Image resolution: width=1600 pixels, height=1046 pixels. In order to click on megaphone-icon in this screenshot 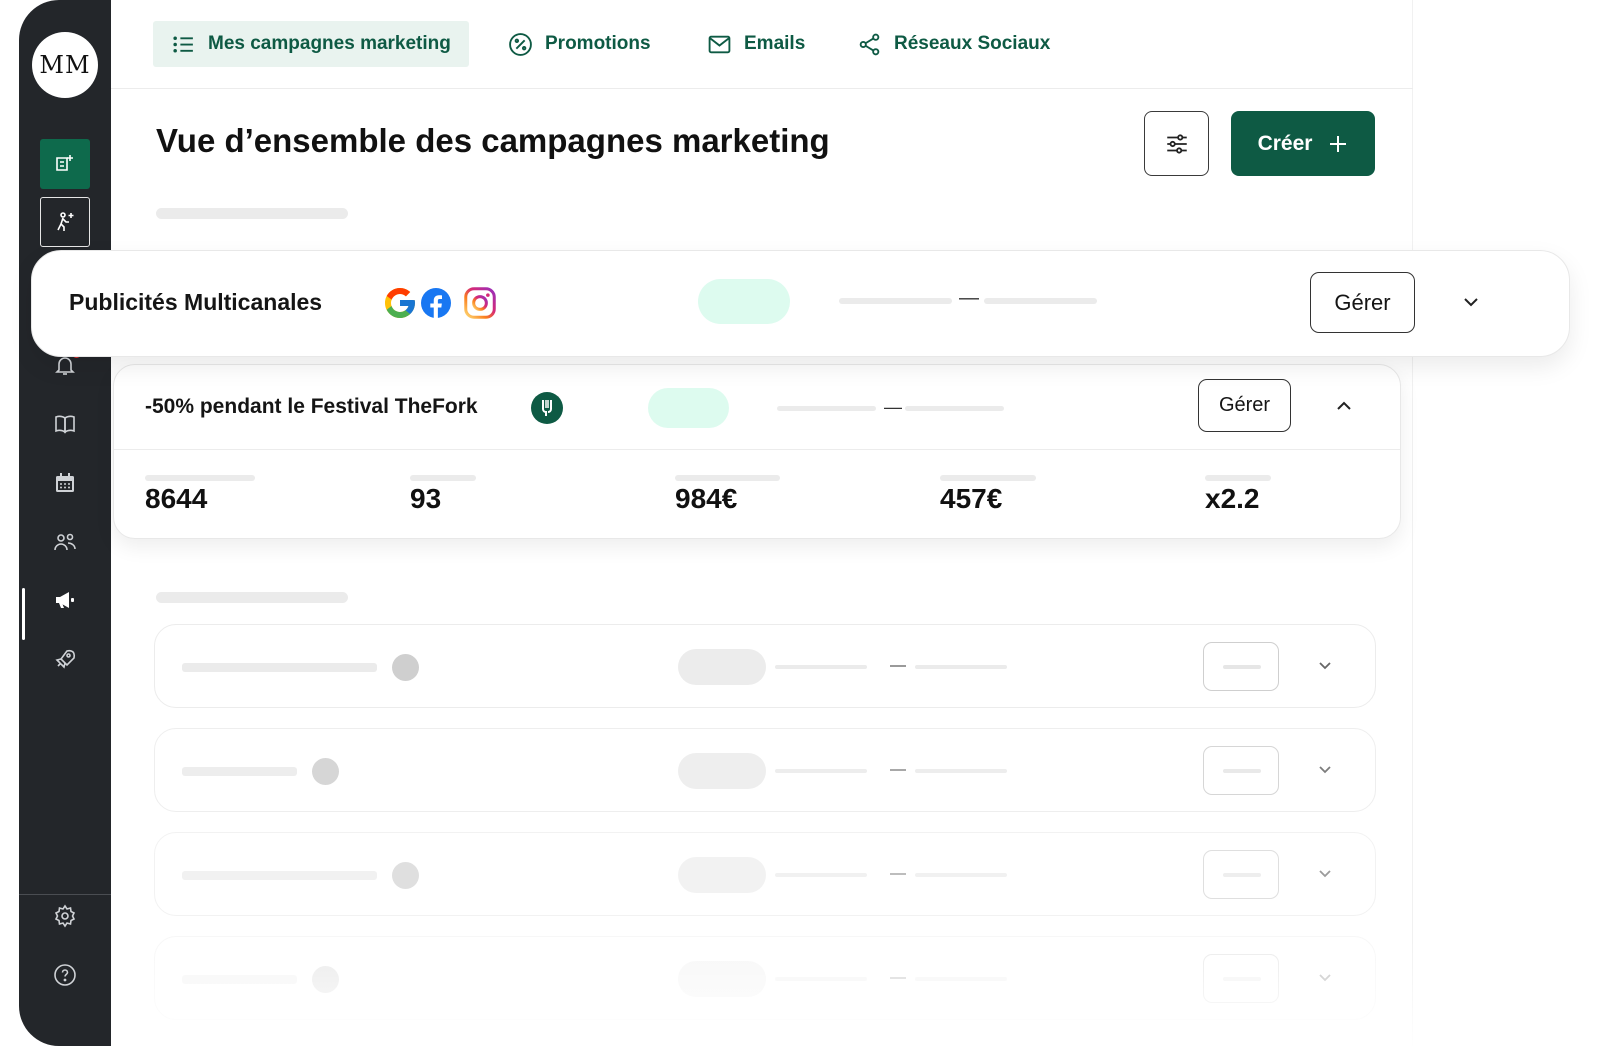, I will do `click(65, 600)`.